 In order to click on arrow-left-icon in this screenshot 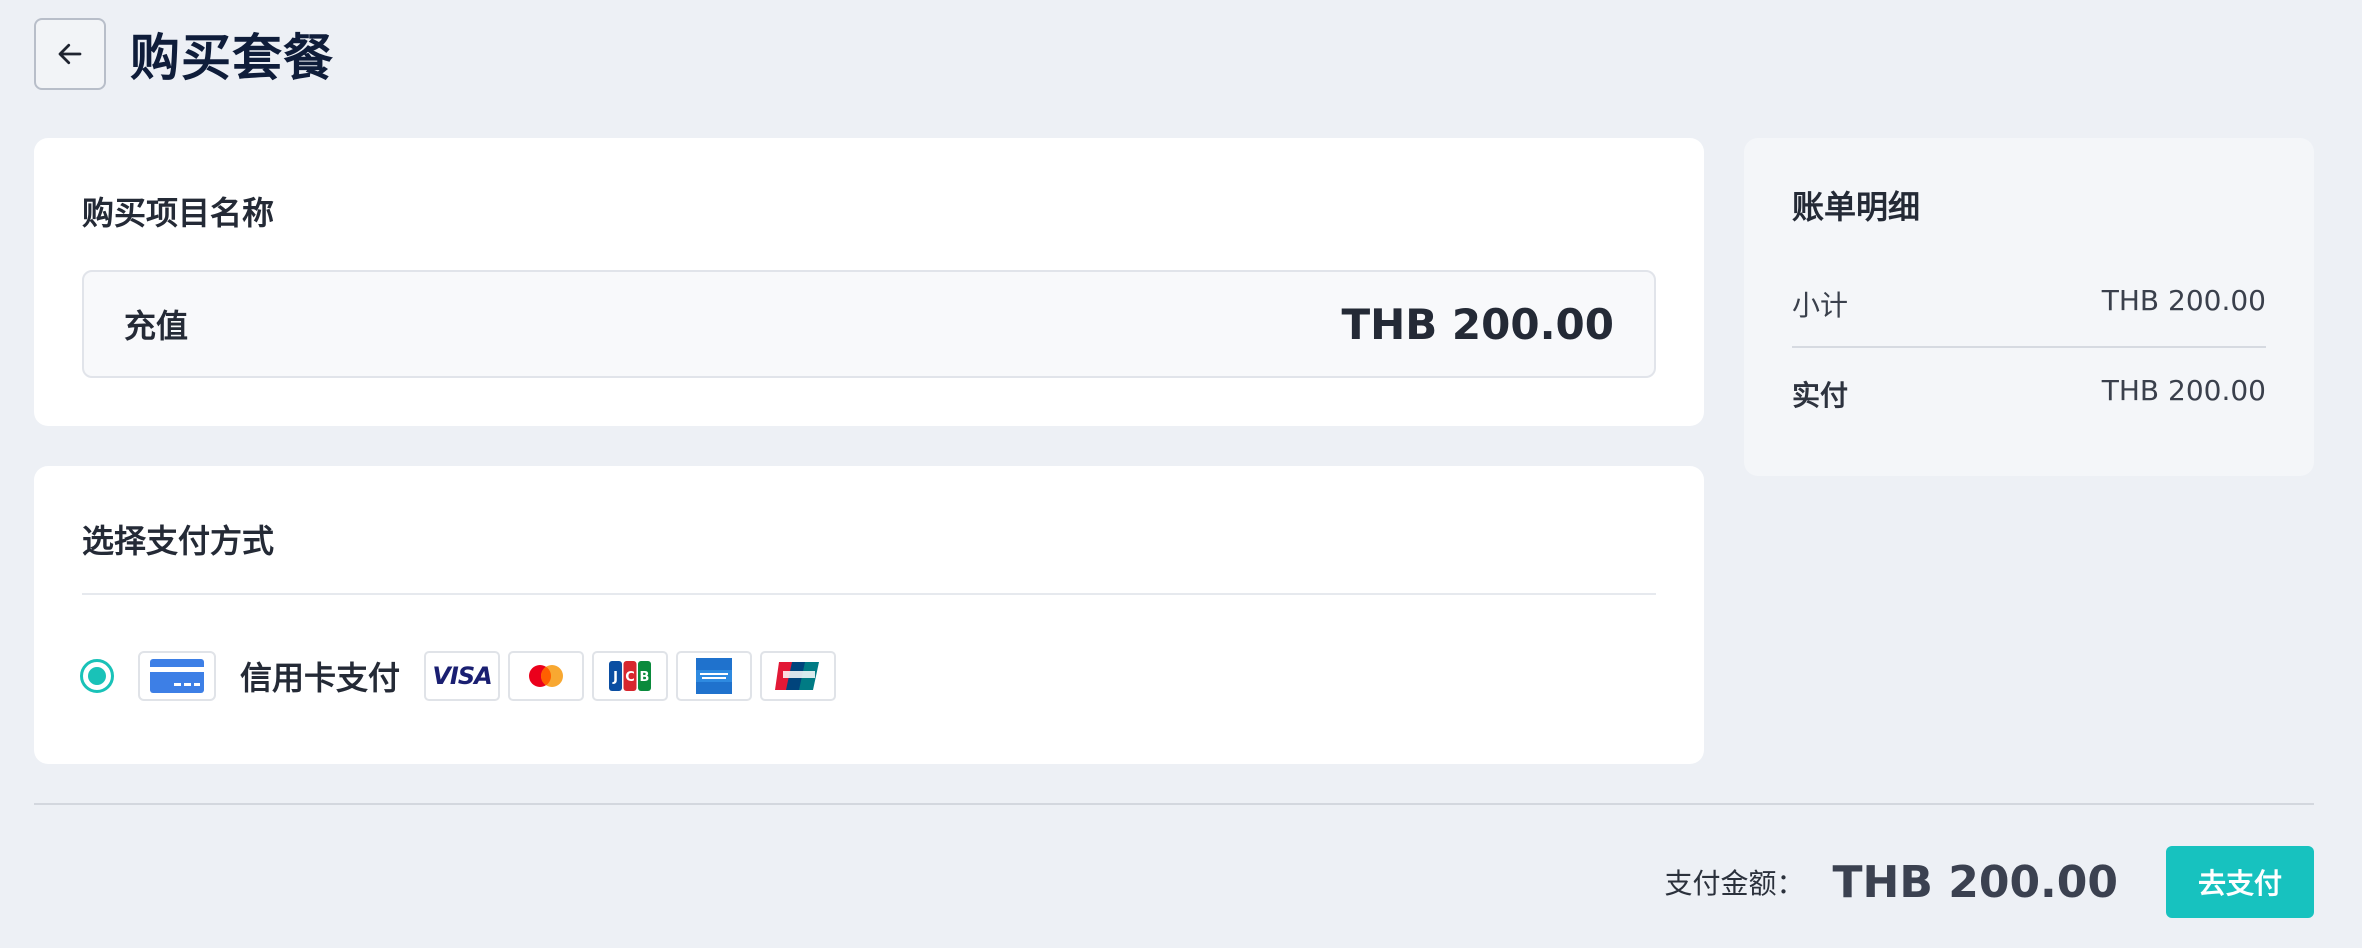, I will do `click(70, 54)`.